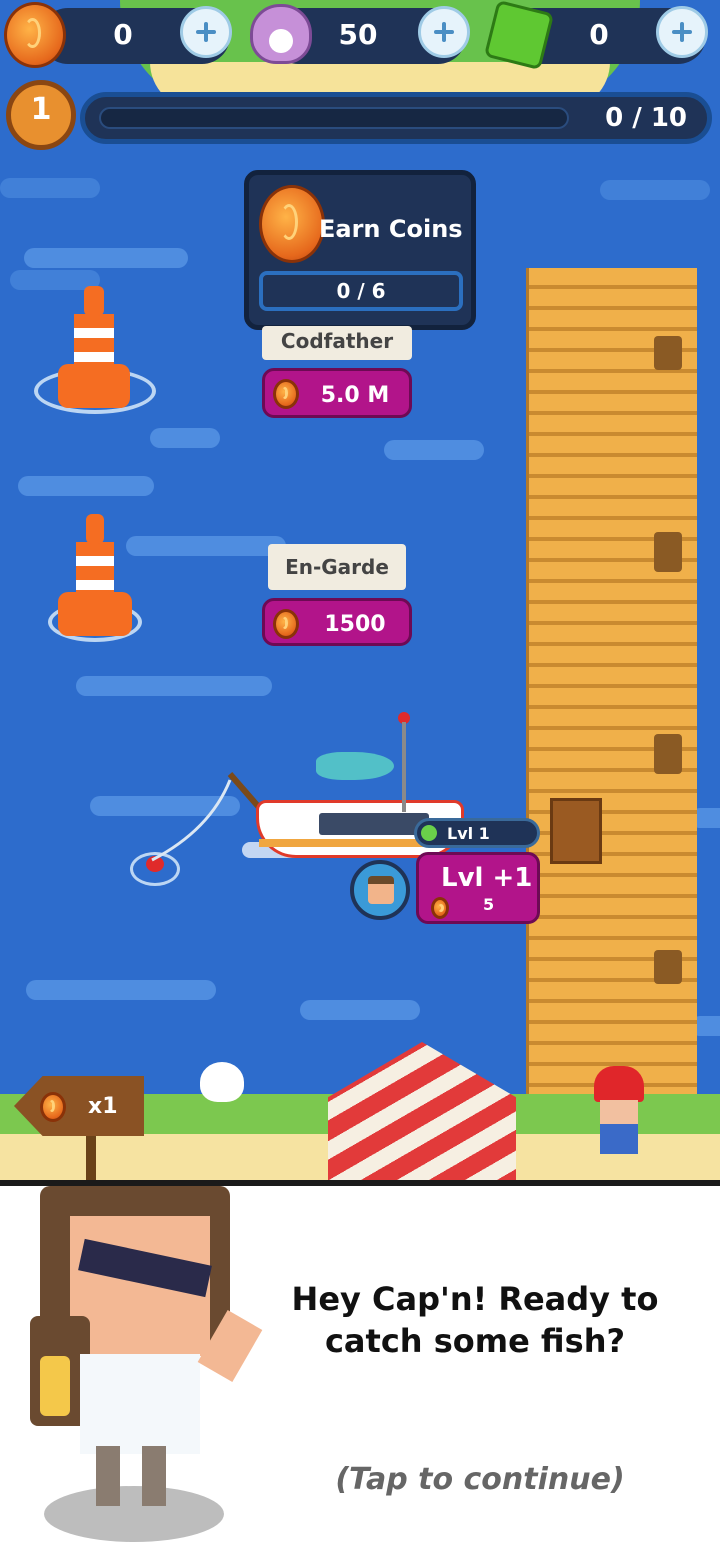 The image size is (720, 1560). I want to click on level-progress-bar: 0 / 10, so click(396, 118).